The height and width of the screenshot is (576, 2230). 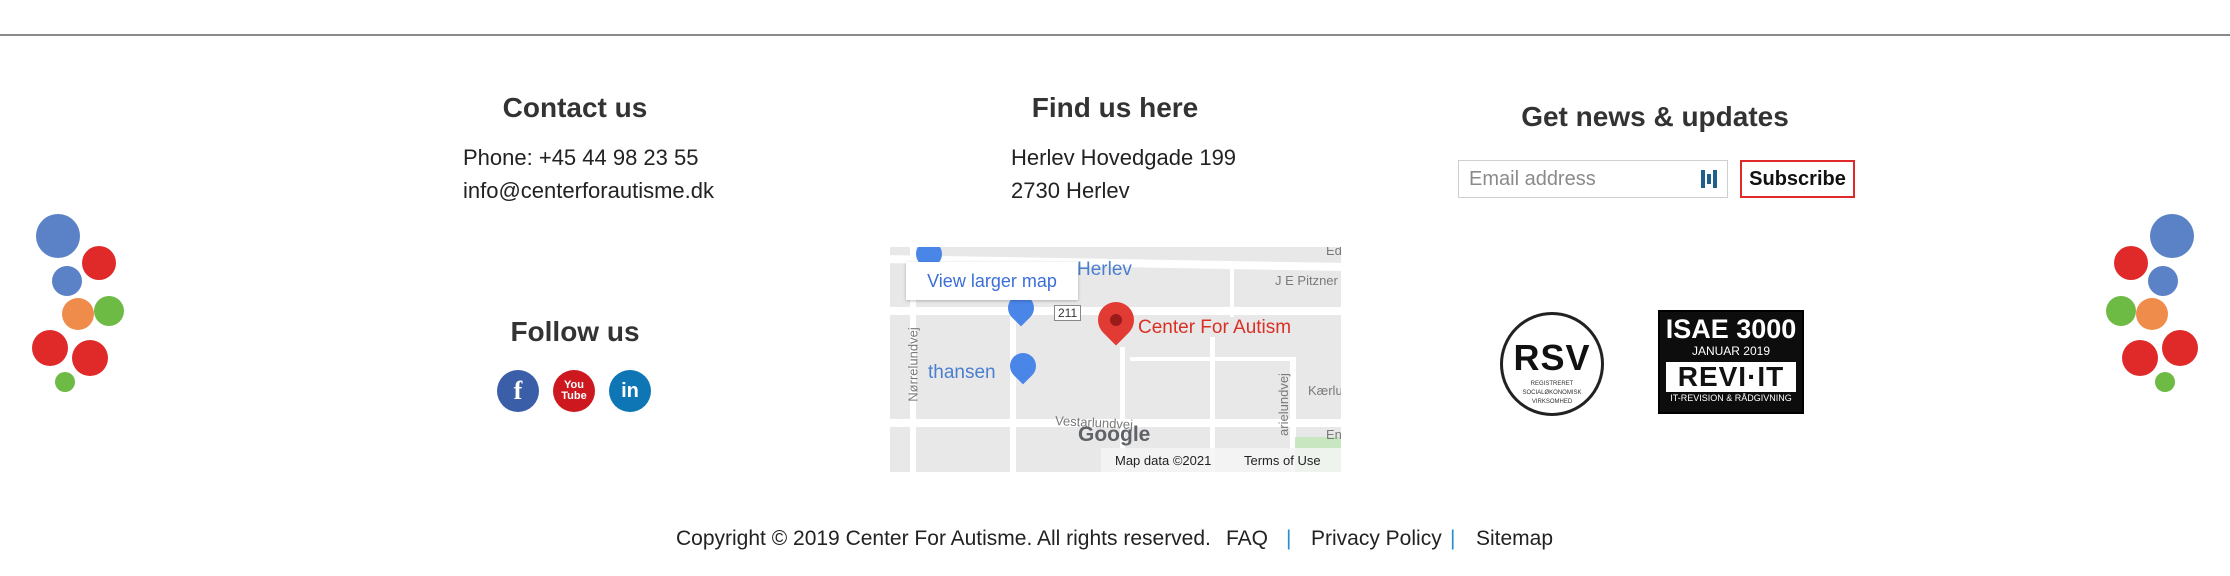 What do you see at coordinates (1115, 35) in the screenshot?
I see `top-divider` at bounding box center [1115, 35].